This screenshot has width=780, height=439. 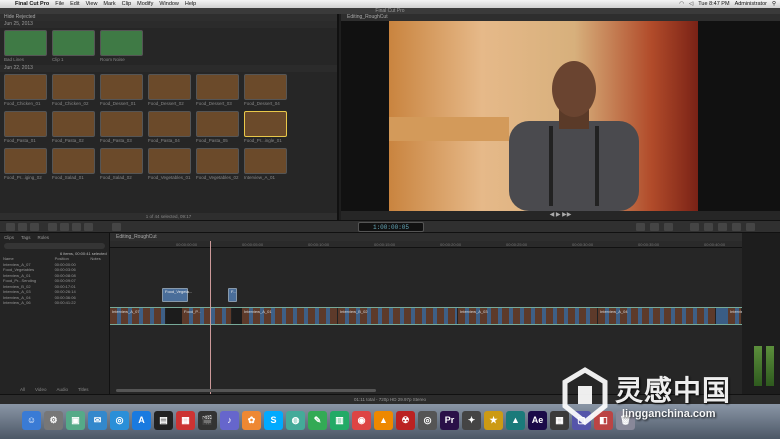 I want to click on compressor-icon: ▲, so click(x=515, y=420).